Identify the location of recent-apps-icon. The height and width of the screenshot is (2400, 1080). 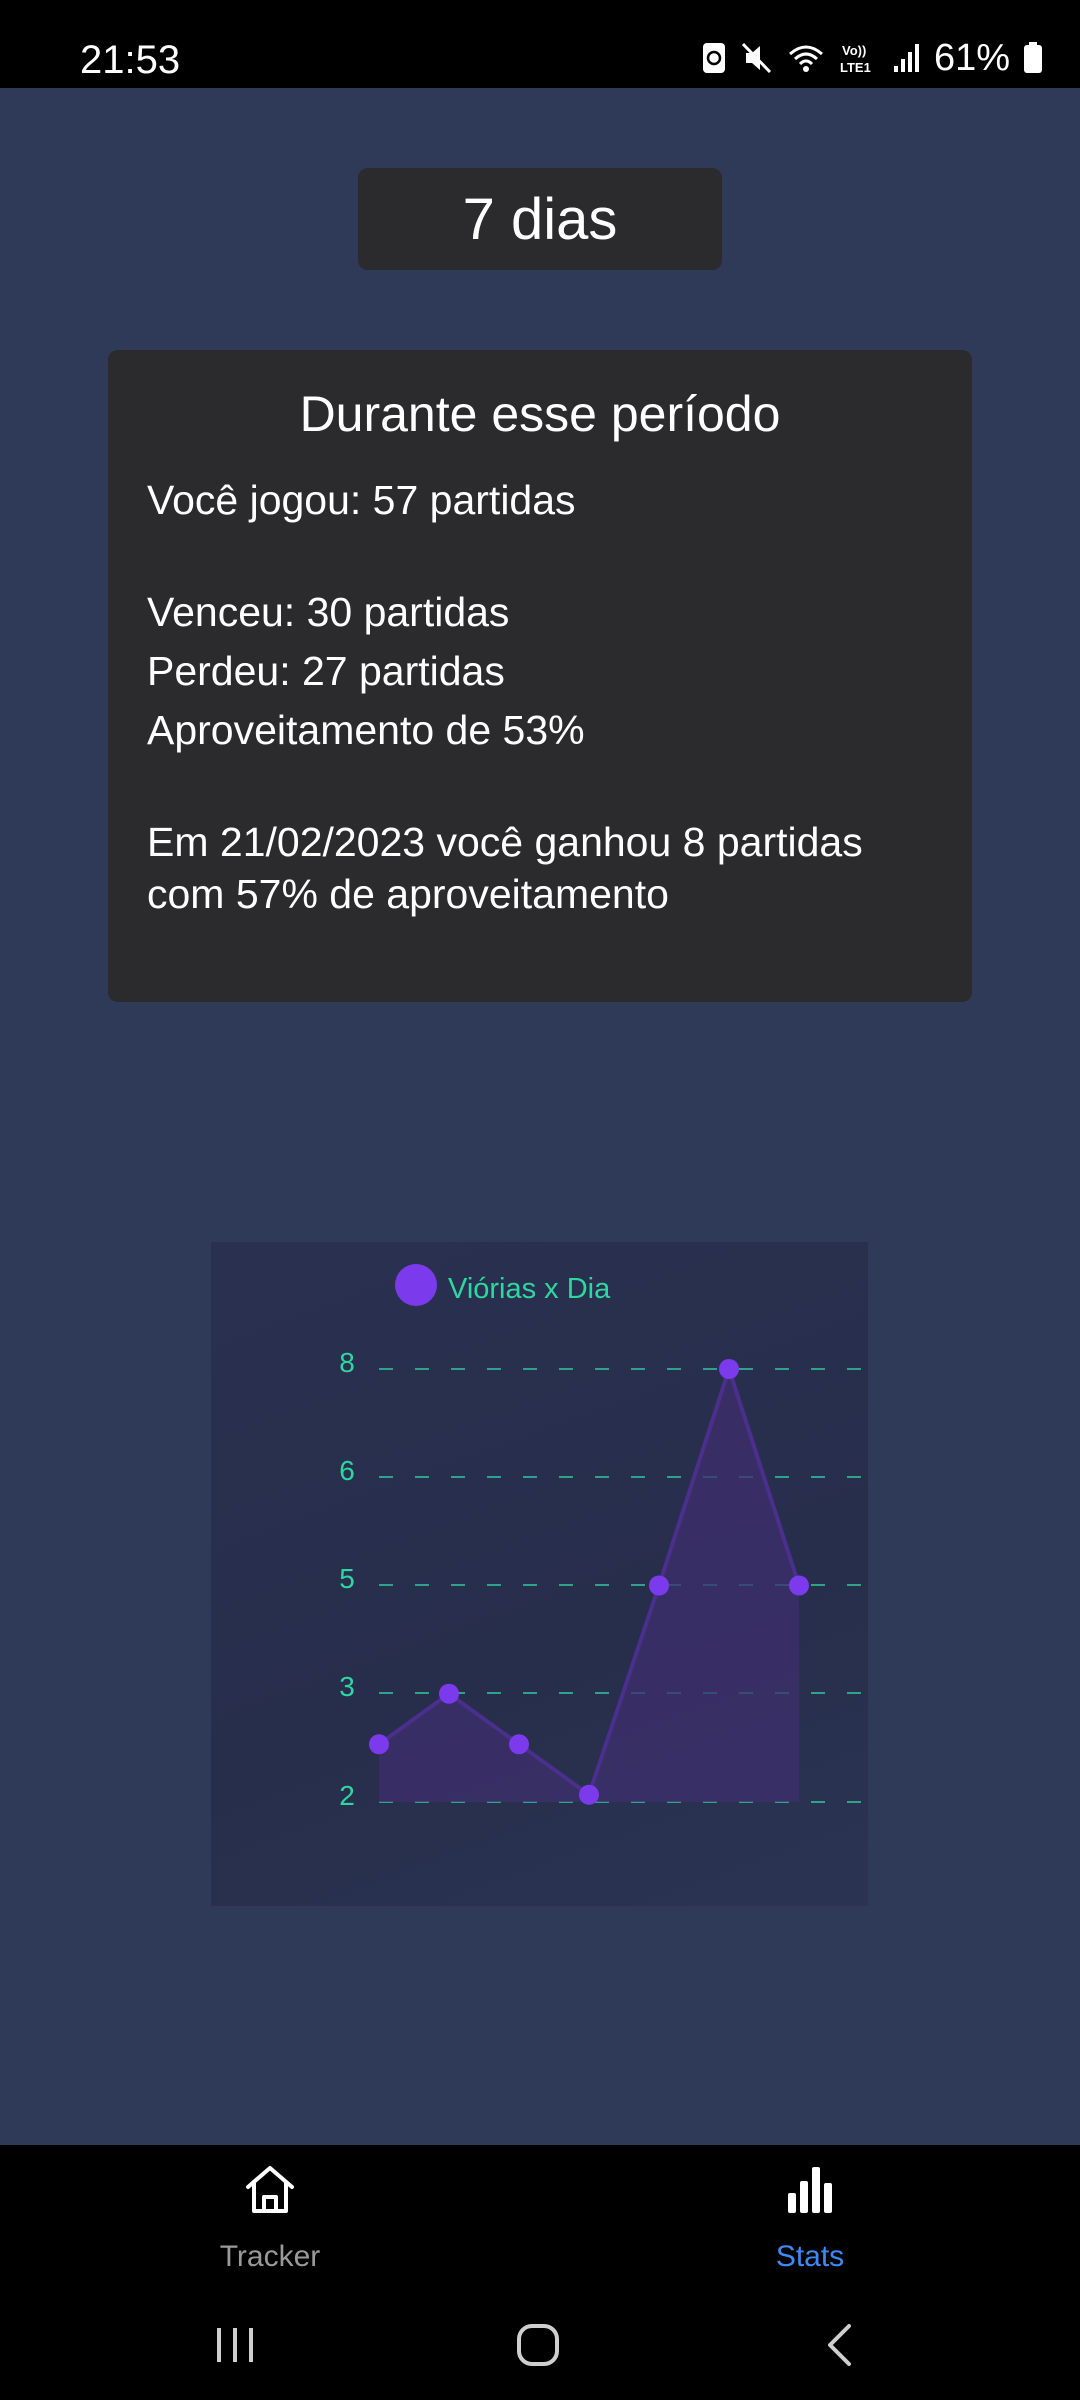
(235, 2345).